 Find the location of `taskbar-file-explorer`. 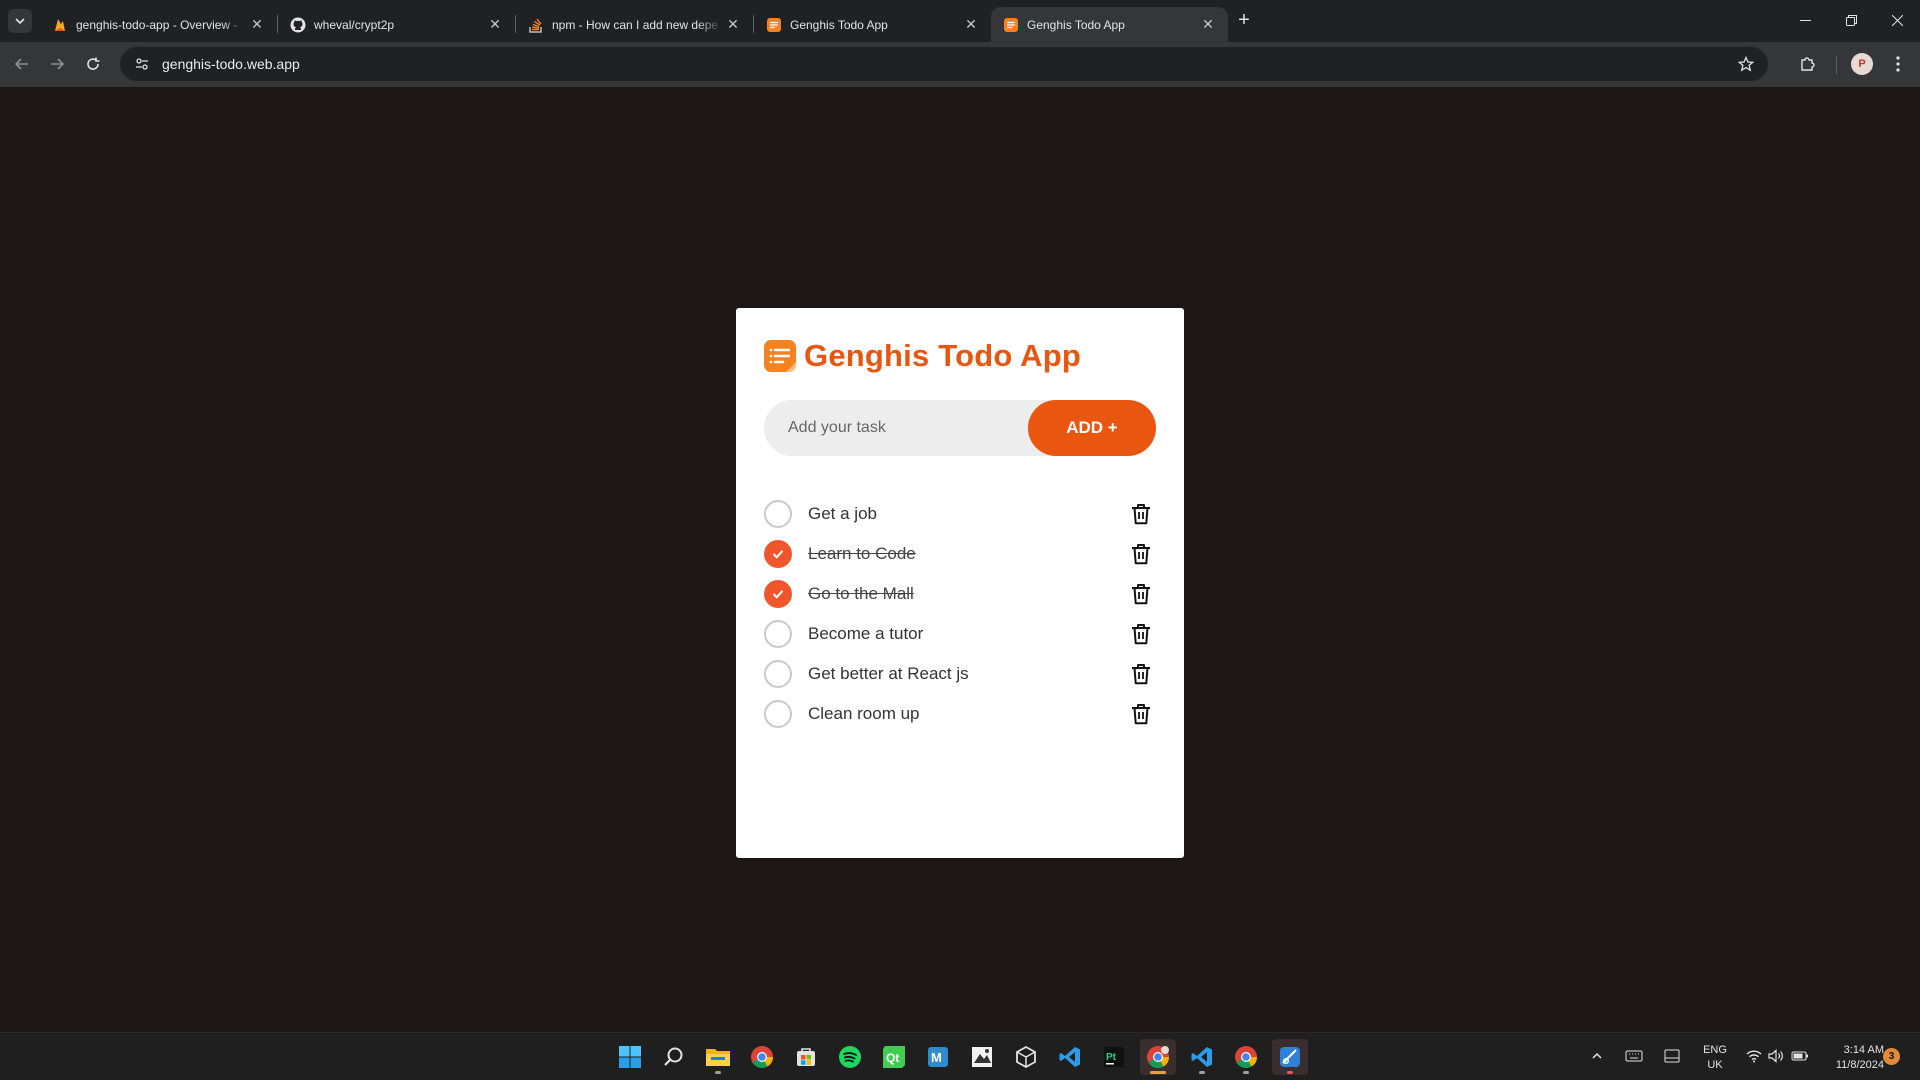

taskbar-file-explorer is located at coordinates (718, 1057).